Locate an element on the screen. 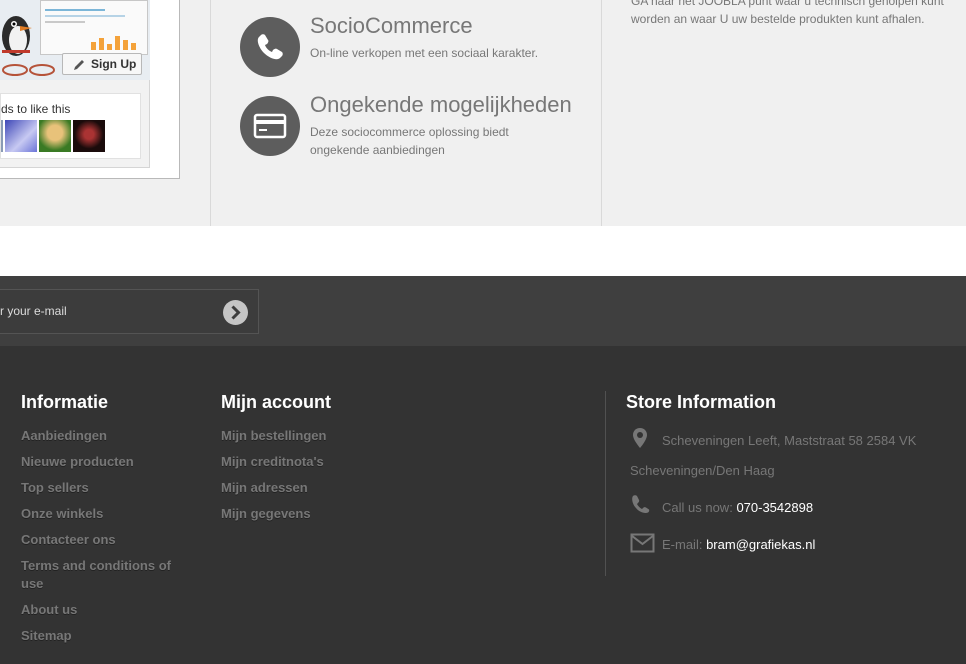  envelope-icon is located at coordinates (642, 543).